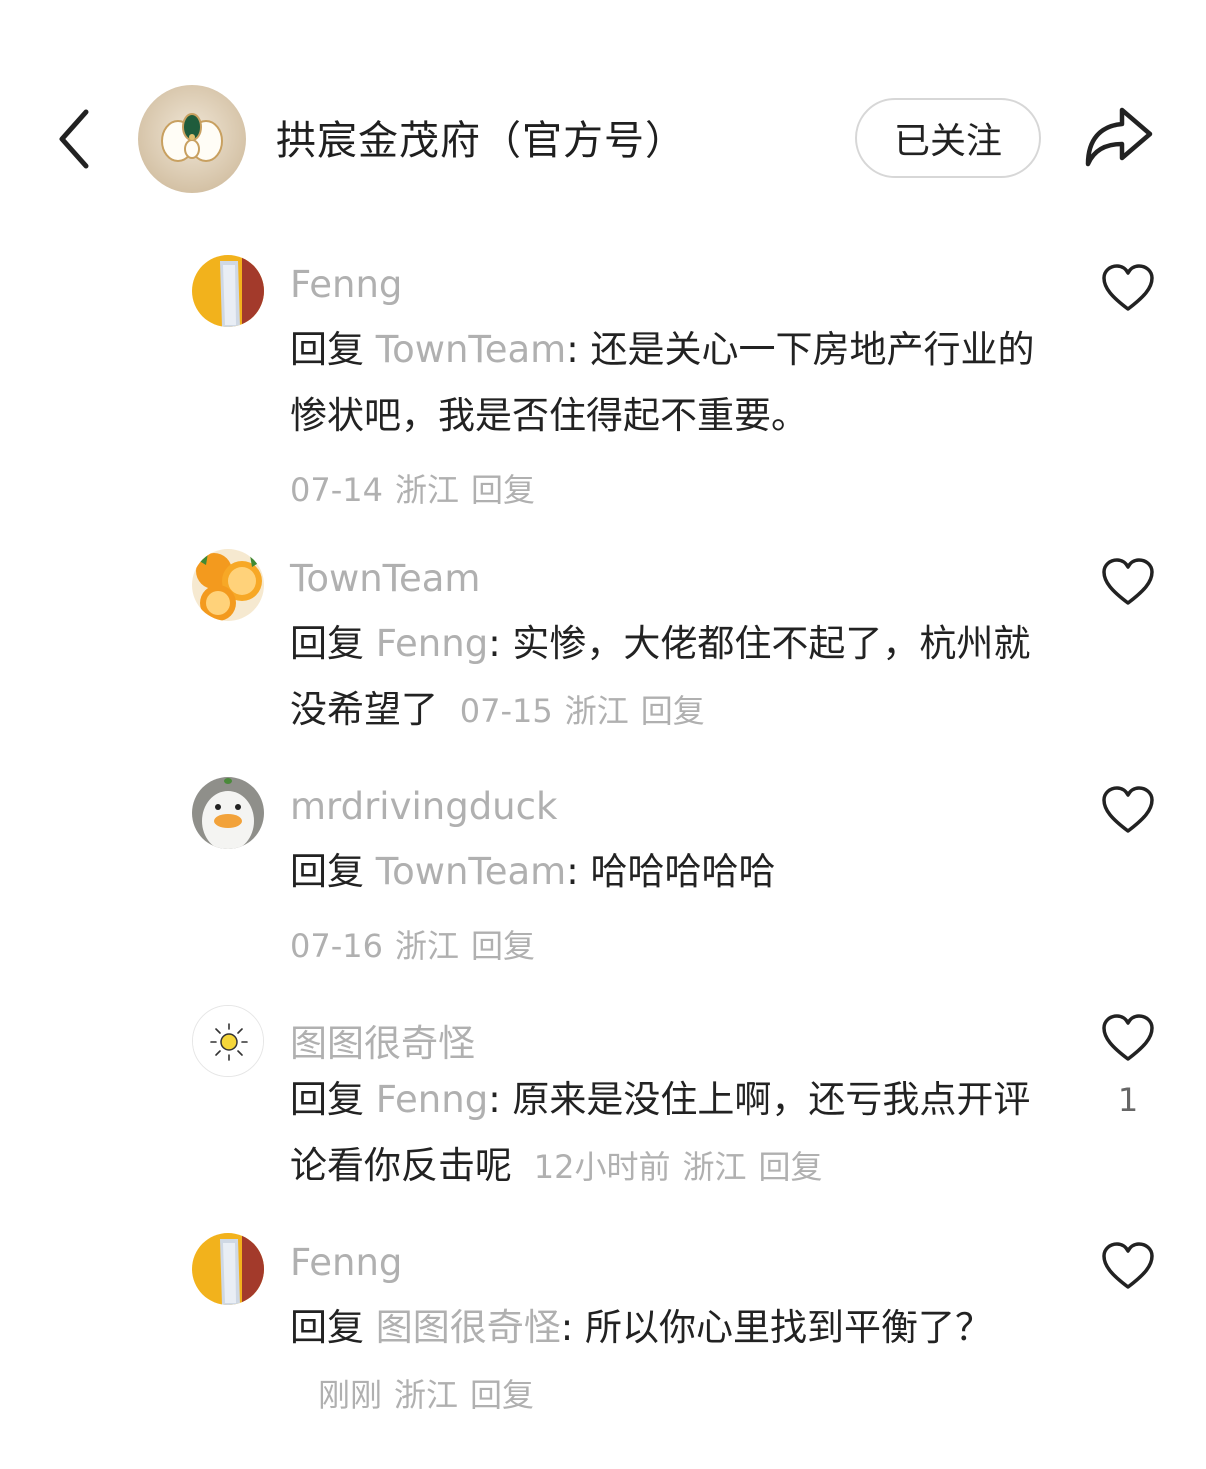 The height and width of the screenshot is (1469, 1206). I want to click on comment-meta: 07-14 浙江 回复, so click(412, 488).